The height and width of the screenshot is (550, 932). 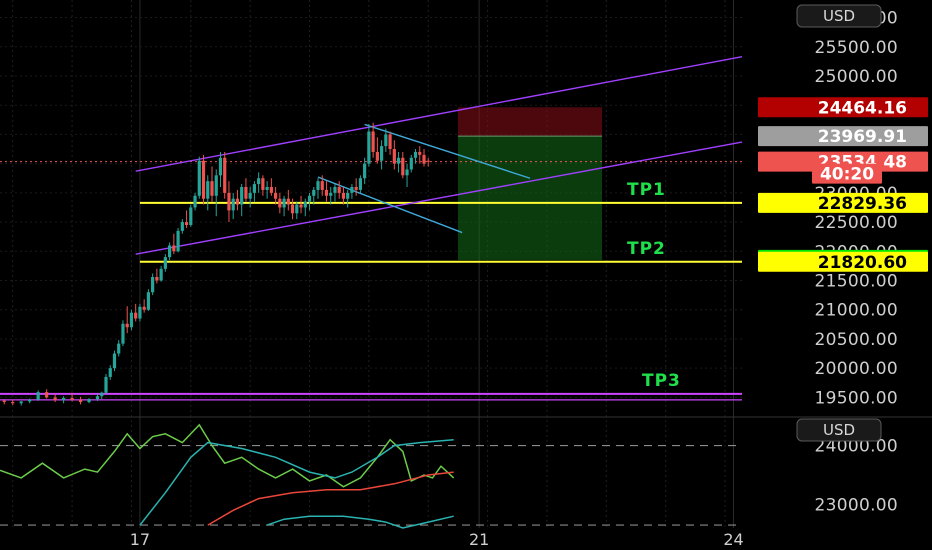 What do you see at coordinates (856, 311) in the screenshot?
I see `price-tick-label: 21000.00` at bounding box center [856, 311].